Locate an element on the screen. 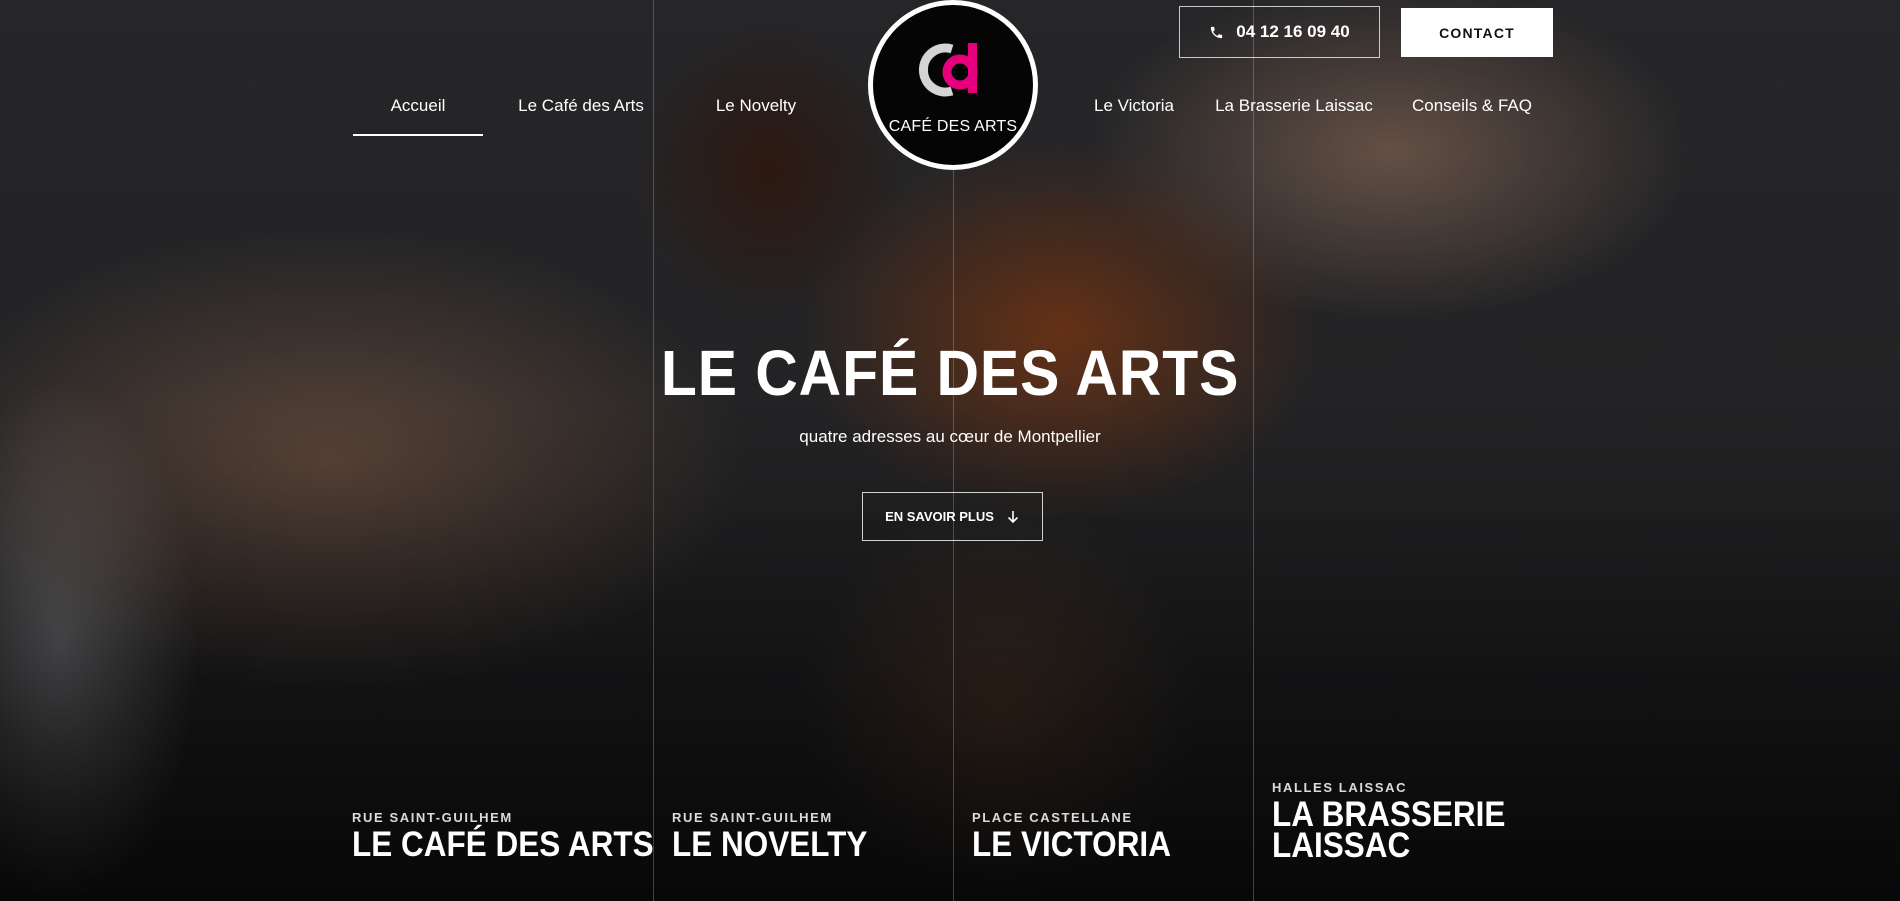 The image size is (1900, 901). nav-item-cafe-des-arts: Le Café des Arts is located at coordinates (581, 116).